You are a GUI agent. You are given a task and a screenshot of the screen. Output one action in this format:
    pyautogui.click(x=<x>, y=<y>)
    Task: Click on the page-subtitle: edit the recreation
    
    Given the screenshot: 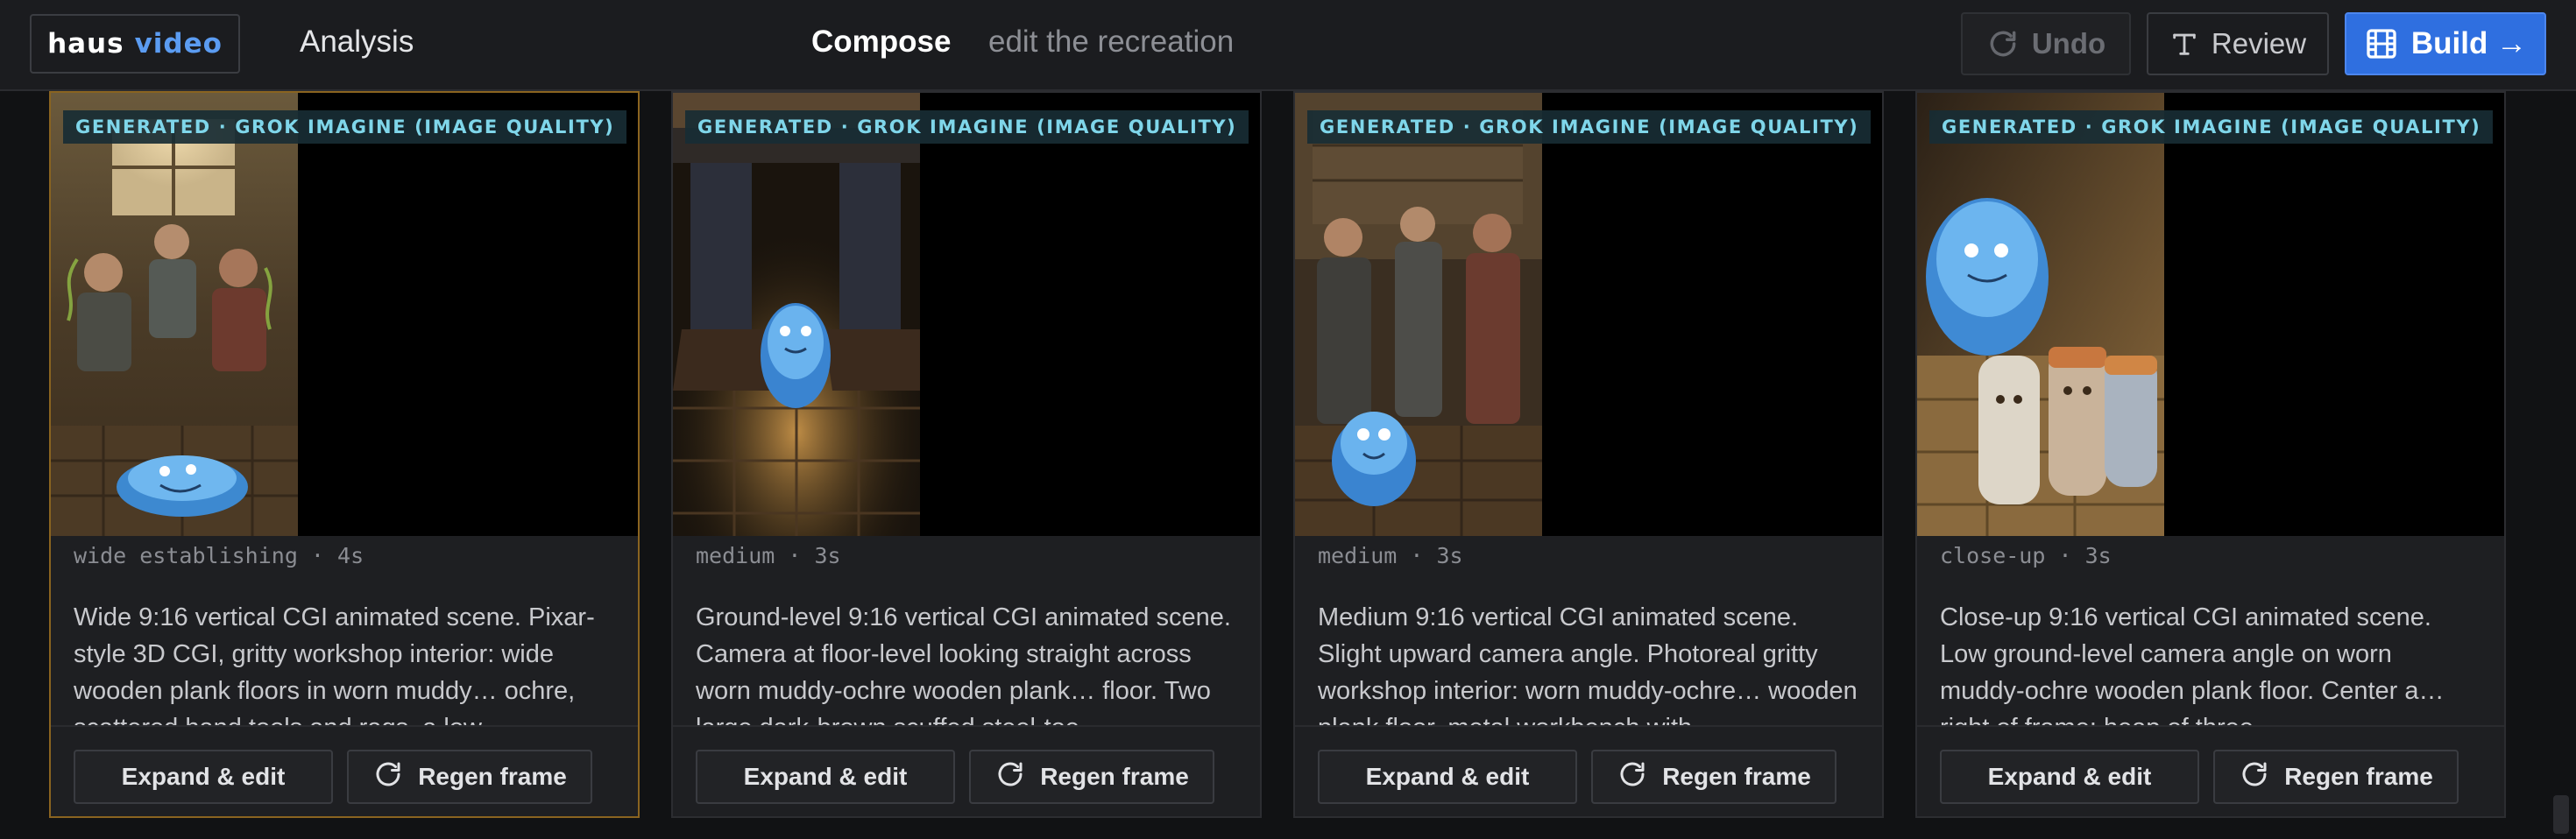 What is the action you would take?
    pyautogui.click(x=1111, y=42)
    